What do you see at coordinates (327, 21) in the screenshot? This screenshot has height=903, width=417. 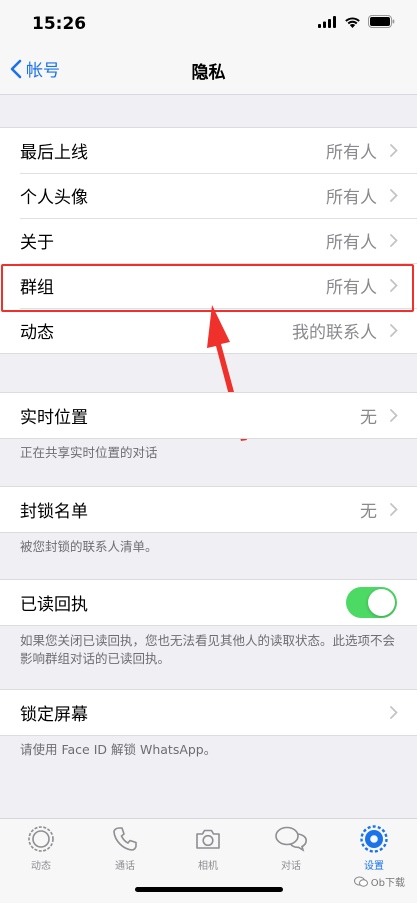 I see `cellular-signal-icon` at bounding box center [327, 21].